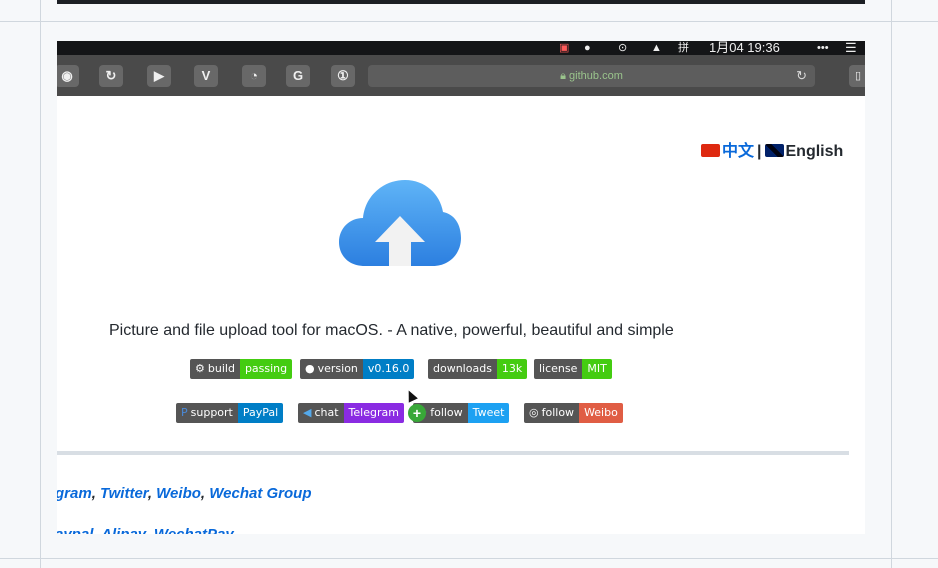  I want to click on telegram-badge: ◀ chat Telegram, so click(351, 413).